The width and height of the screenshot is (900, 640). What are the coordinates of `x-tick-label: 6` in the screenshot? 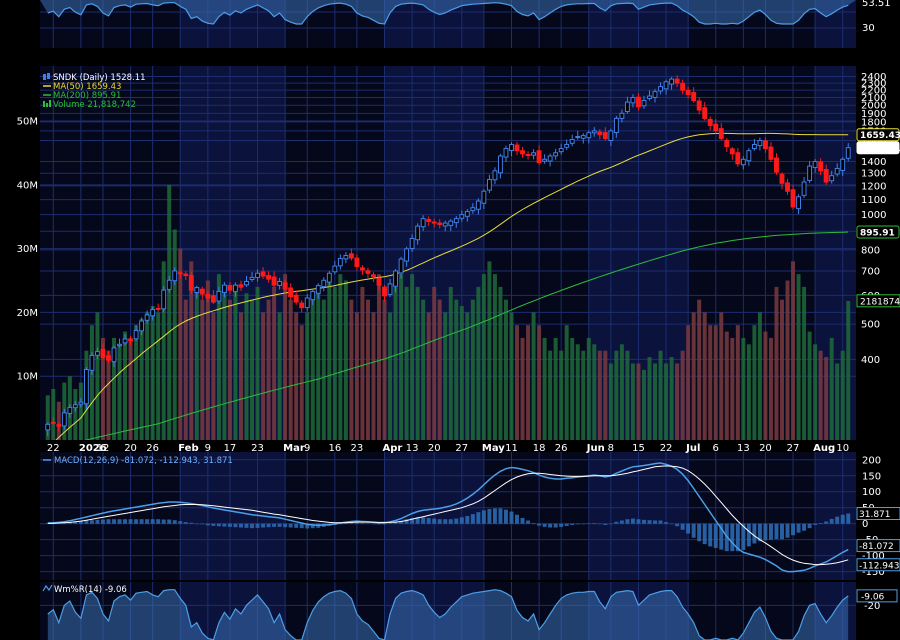 It's located at (716, 448).